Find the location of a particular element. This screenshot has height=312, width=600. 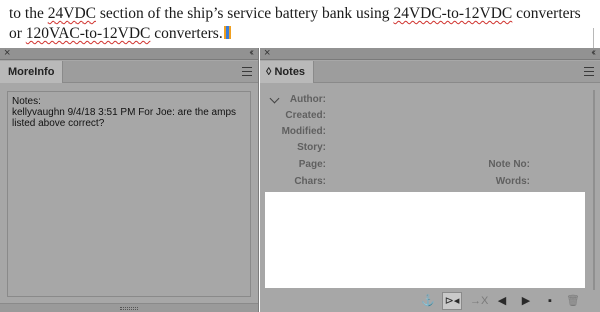

misspelled-word: 24VDC-to-12VDC is located at coordinates (453, 13).